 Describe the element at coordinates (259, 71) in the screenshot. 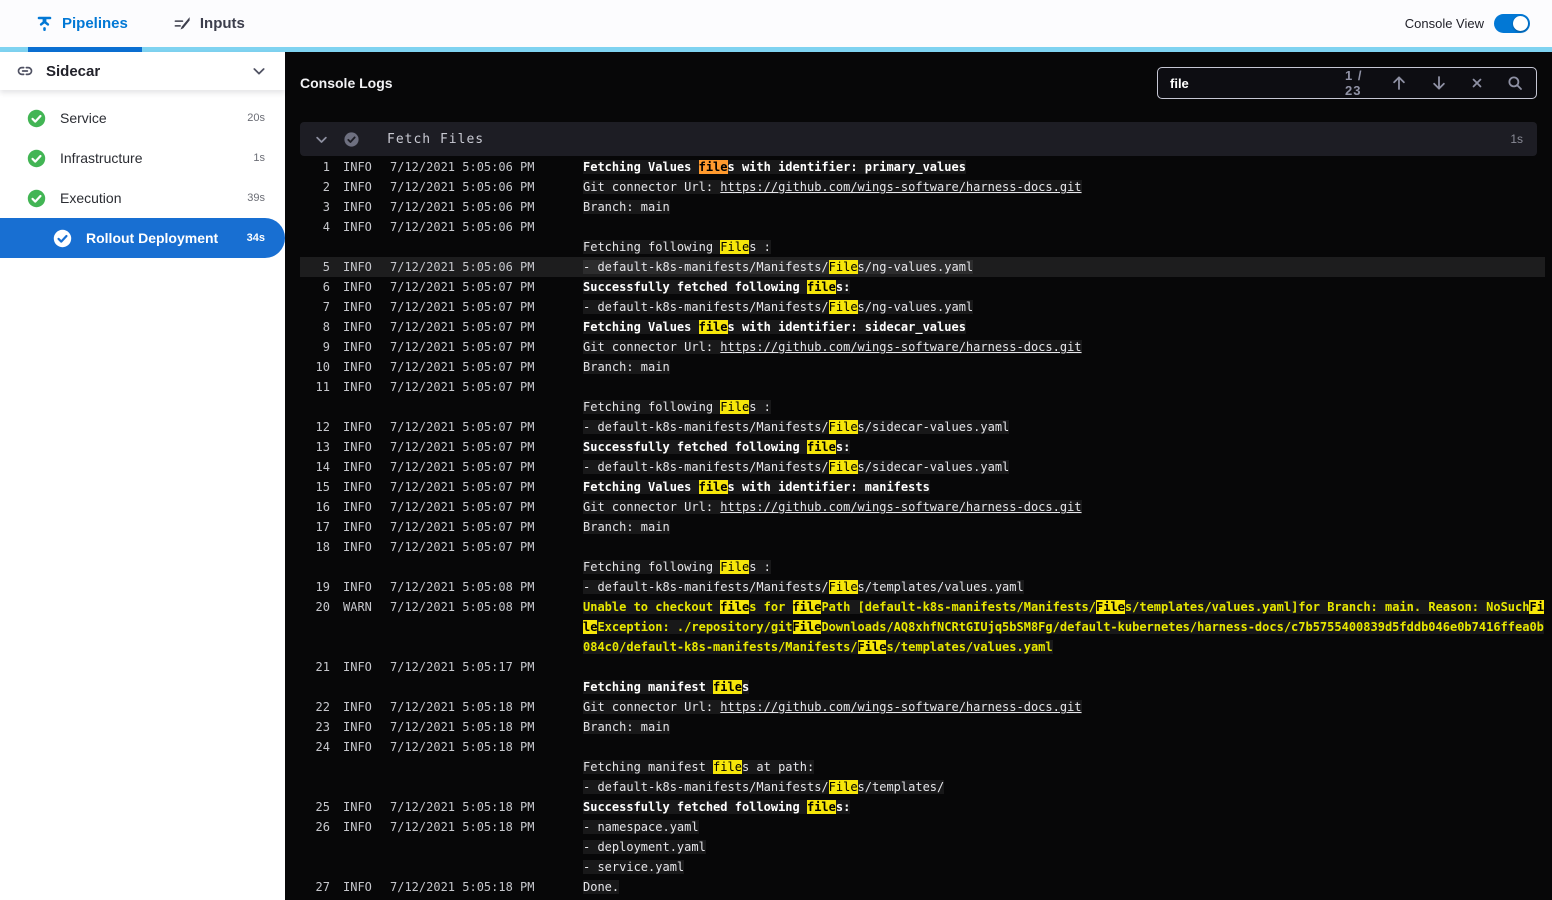

I see `chevron-down-icon` at that location.